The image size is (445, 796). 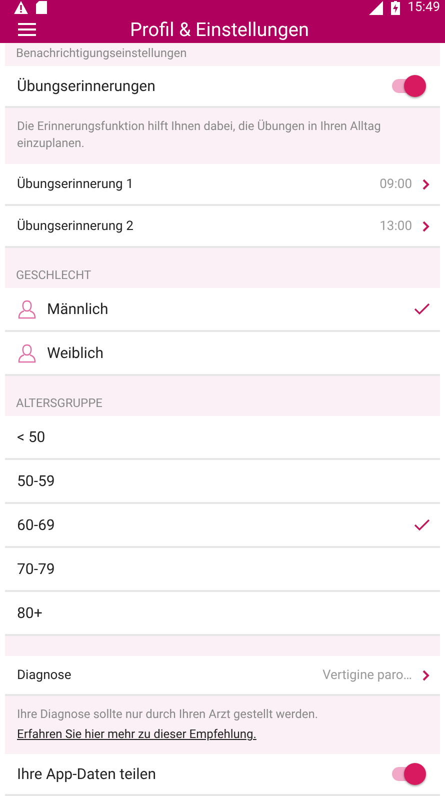 What do you see at coordinates (222, 268) in the screenshot?
I see `section-header: GESCHLECHT` at bounding box center [222, 268].